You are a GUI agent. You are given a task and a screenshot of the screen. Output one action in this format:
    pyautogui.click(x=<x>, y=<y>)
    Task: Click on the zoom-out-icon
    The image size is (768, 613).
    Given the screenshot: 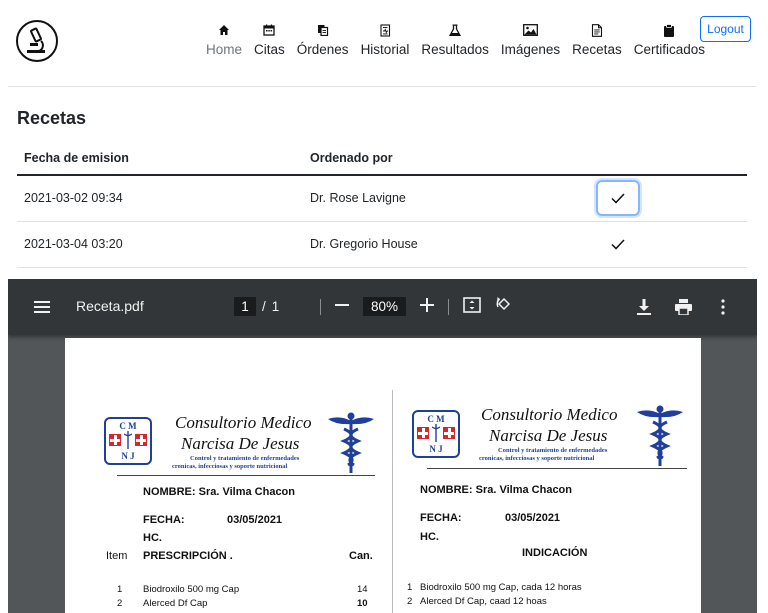 What is the action you would take?
    pyautogui.click(x=342, y=306)
    